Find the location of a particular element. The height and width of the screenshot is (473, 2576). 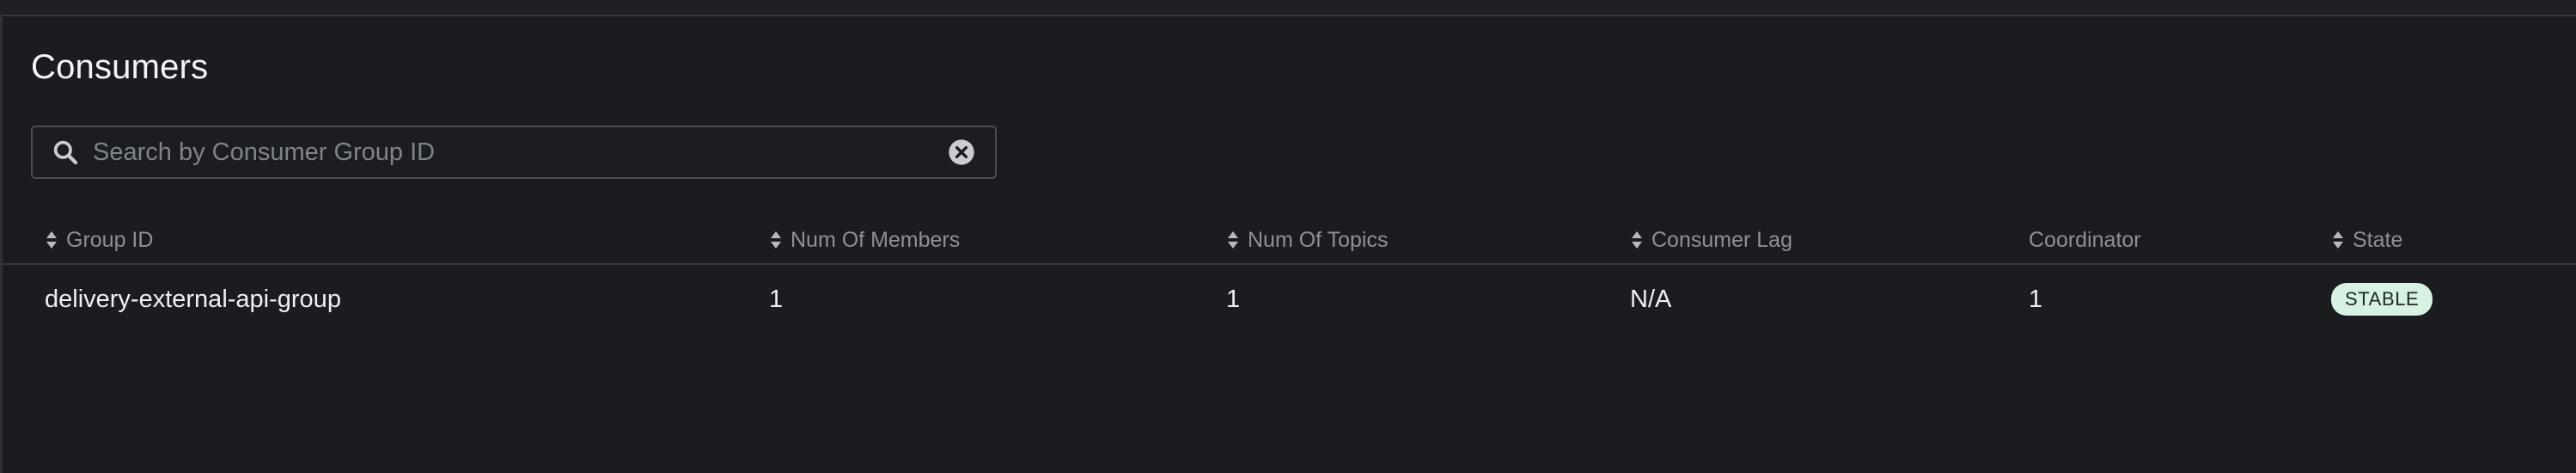

cell-num-members: 1 is located at coordinates (776, 299).